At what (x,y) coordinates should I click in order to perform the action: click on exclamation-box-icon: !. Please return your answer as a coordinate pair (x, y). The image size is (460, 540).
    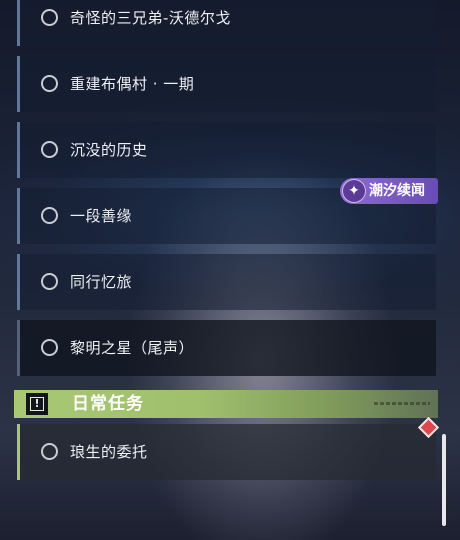
    Looking at the image, I should click on (37, 404).